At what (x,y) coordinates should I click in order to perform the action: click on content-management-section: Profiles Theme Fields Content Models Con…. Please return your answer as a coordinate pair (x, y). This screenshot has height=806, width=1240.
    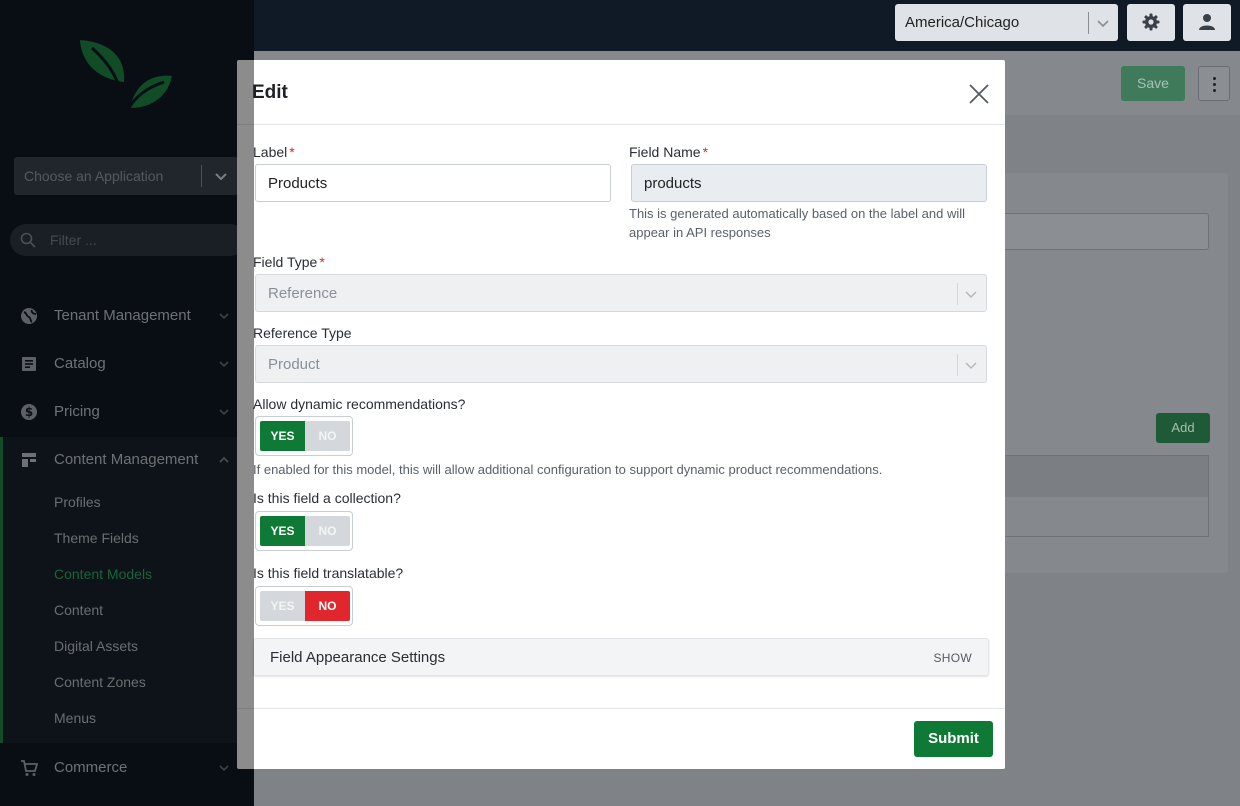
    Looking at the image, I should click on (127, 590).